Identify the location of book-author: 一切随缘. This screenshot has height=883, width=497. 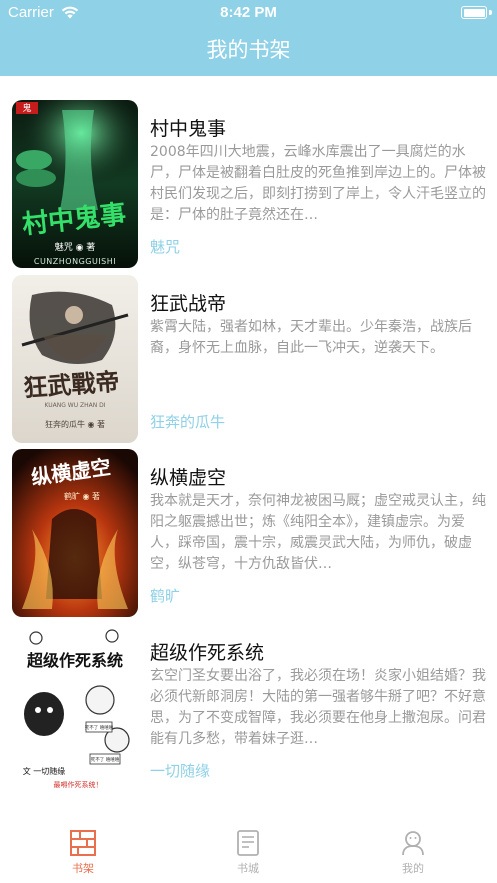
(180, 771).